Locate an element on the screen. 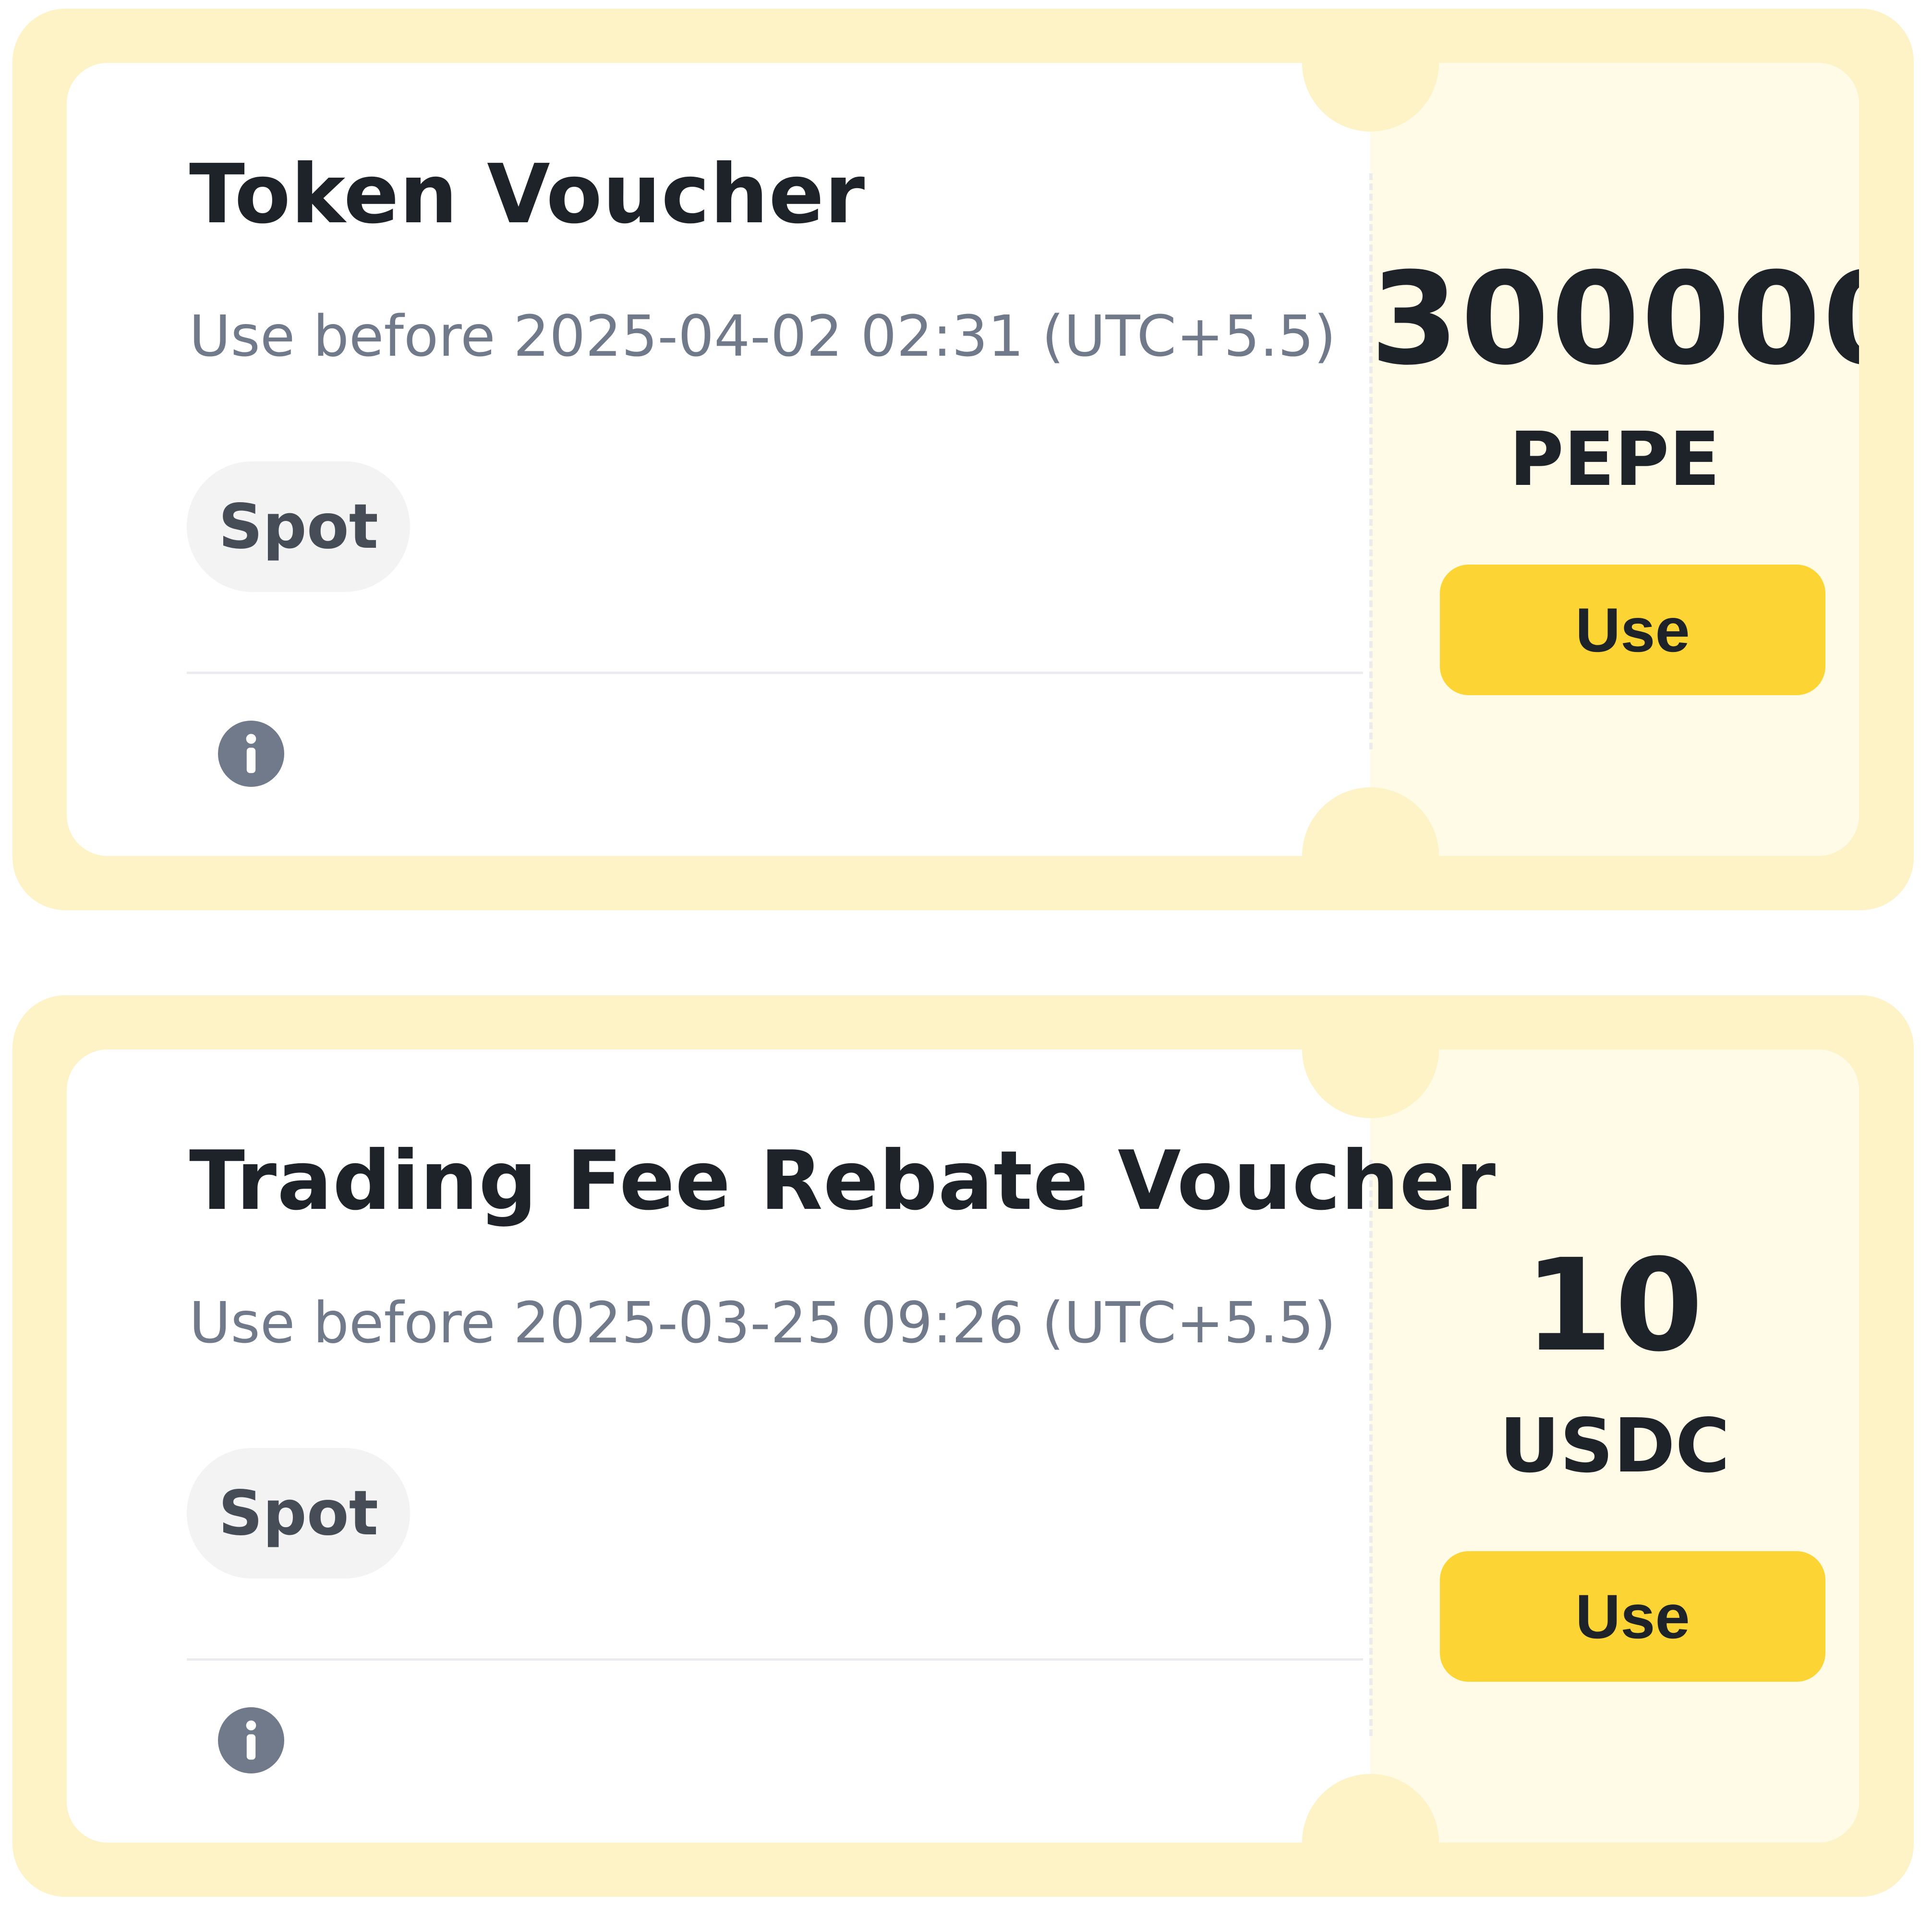 This screenshot has width=1932, height=1905. voucher-title: Trading Fee Rebate Voucher is located at coordinates (843, 1181).